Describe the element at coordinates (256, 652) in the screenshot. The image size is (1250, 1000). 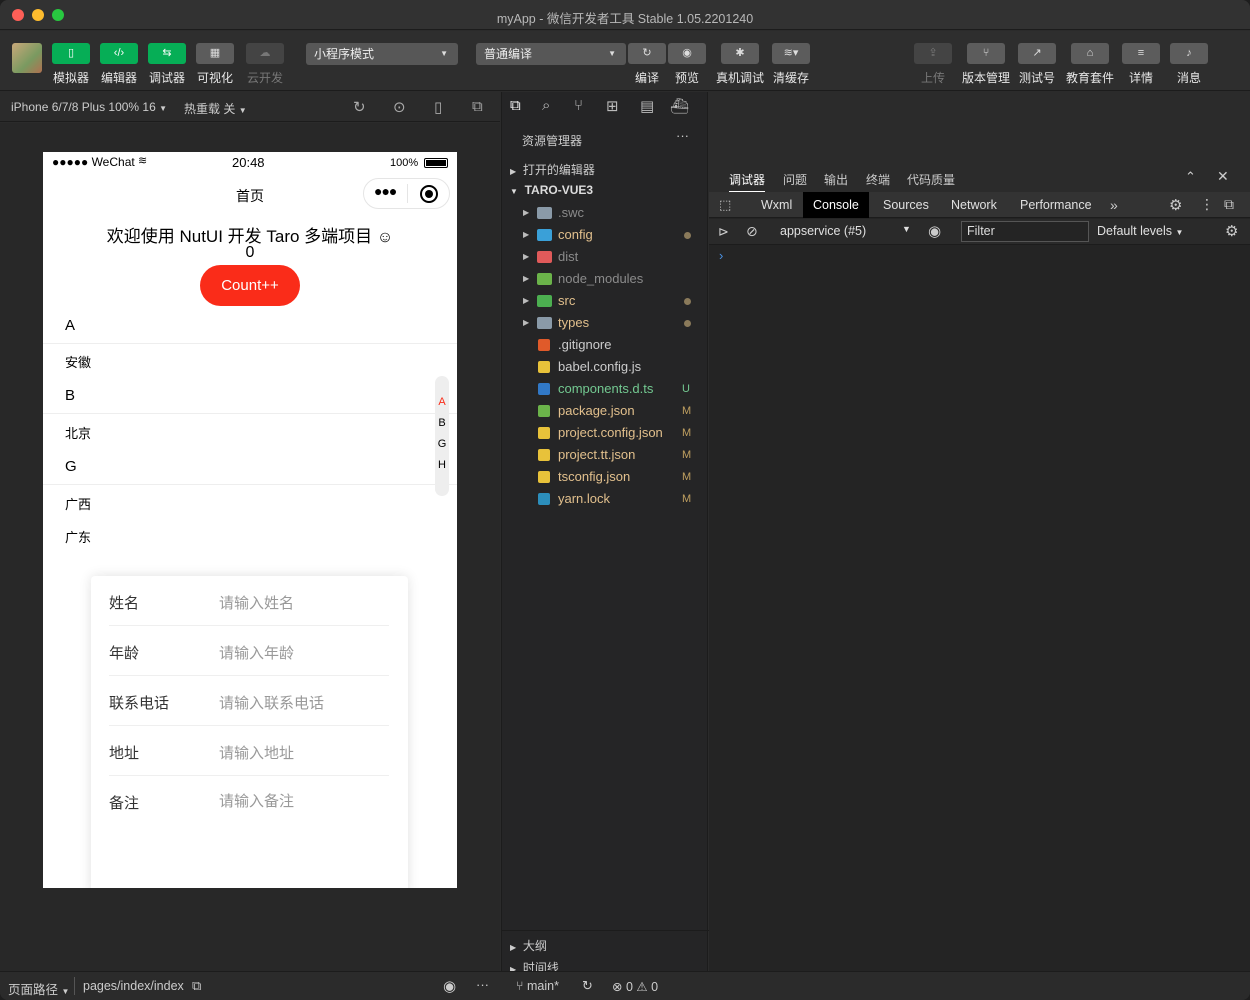
I see `age-input: 请输入年龄` at that location.